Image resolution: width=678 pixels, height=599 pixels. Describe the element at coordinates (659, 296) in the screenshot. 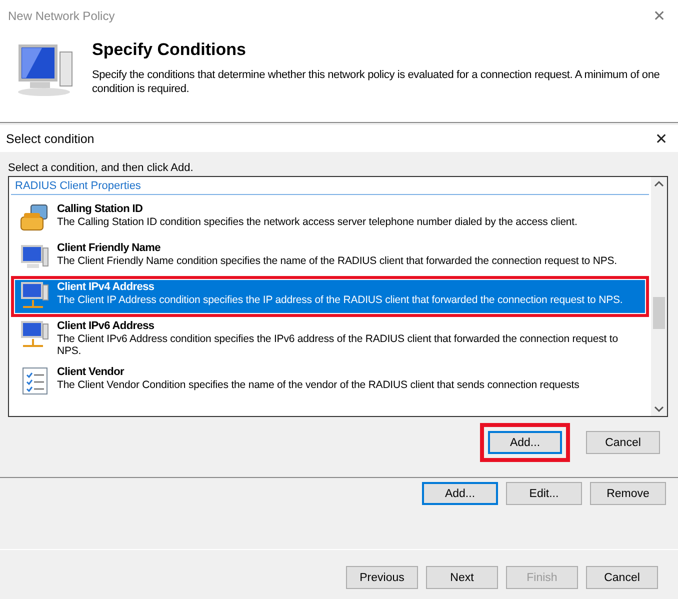

I see `scrollbar` at that location.